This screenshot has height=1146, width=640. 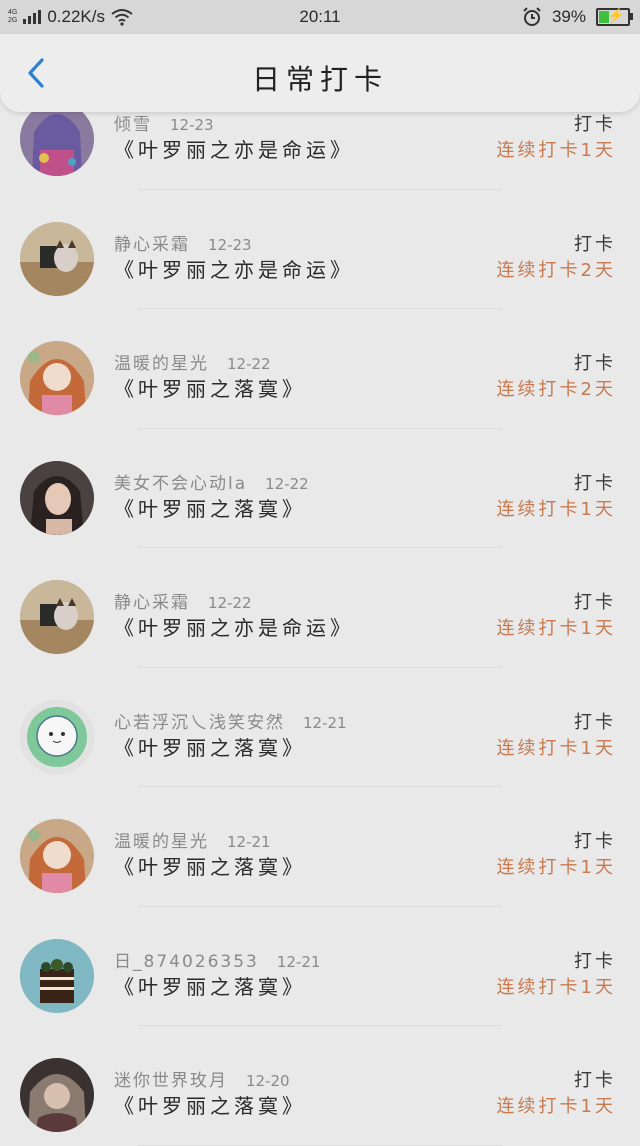 I want to click on page-title: 日常打卡, so click(x=319, y=79).